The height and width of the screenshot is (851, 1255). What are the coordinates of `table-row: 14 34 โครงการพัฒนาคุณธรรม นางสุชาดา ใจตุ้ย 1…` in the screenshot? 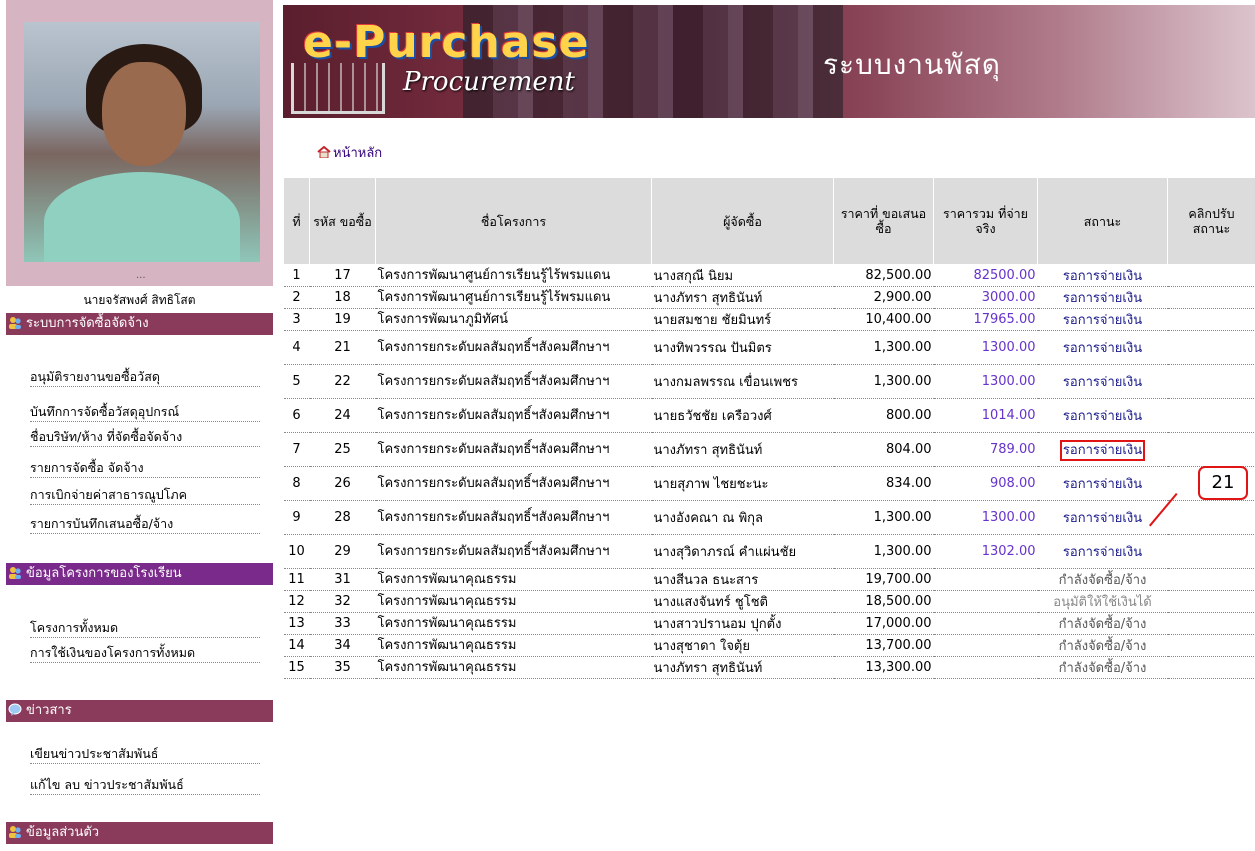 It's located at (769, 645).